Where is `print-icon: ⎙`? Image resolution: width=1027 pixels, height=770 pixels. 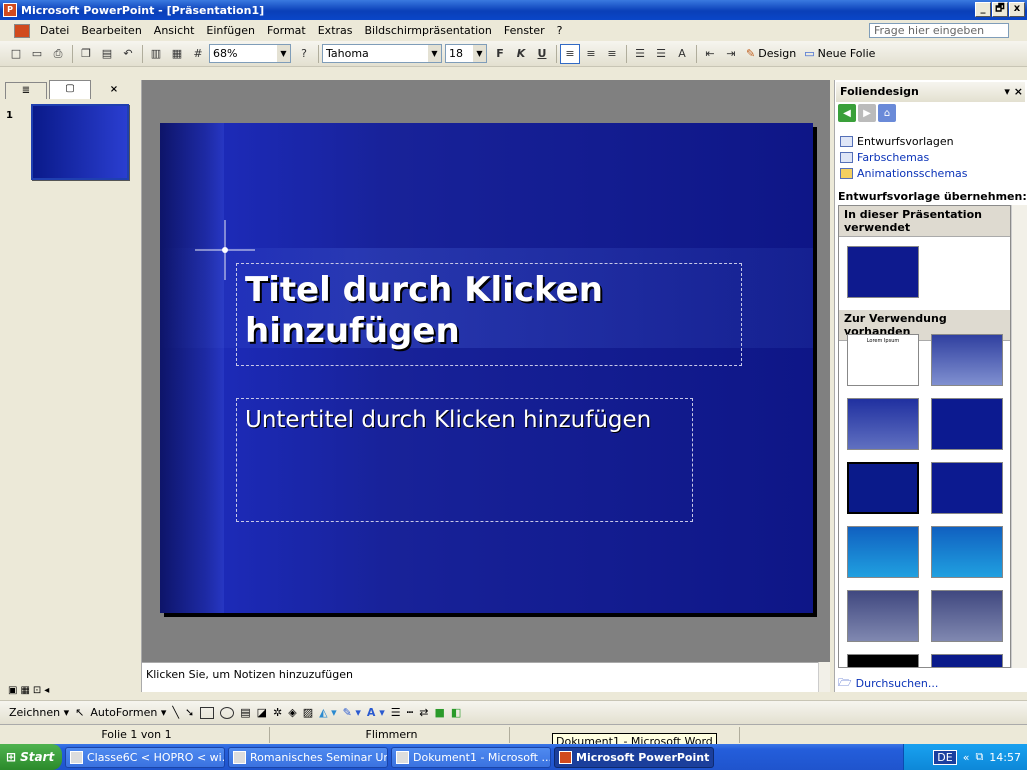 print-icon: ⎙ is located at coordinates (58, 54).